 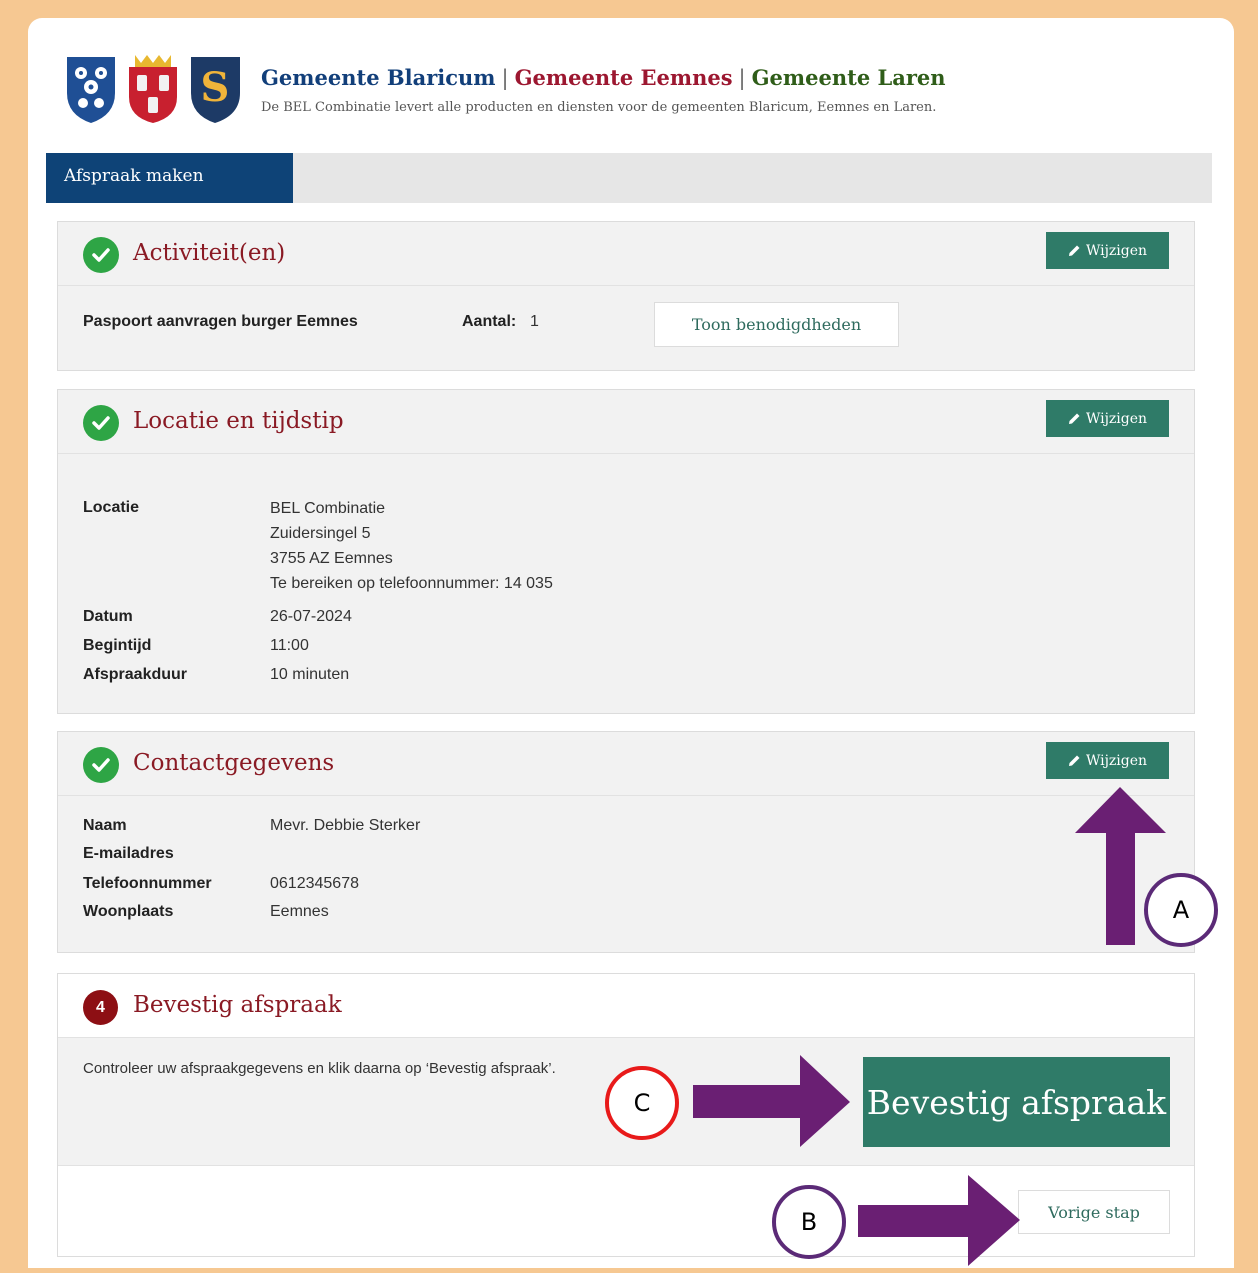 I want to click on woonplaats-label: Woonplaats, so click(x=128, y=911).